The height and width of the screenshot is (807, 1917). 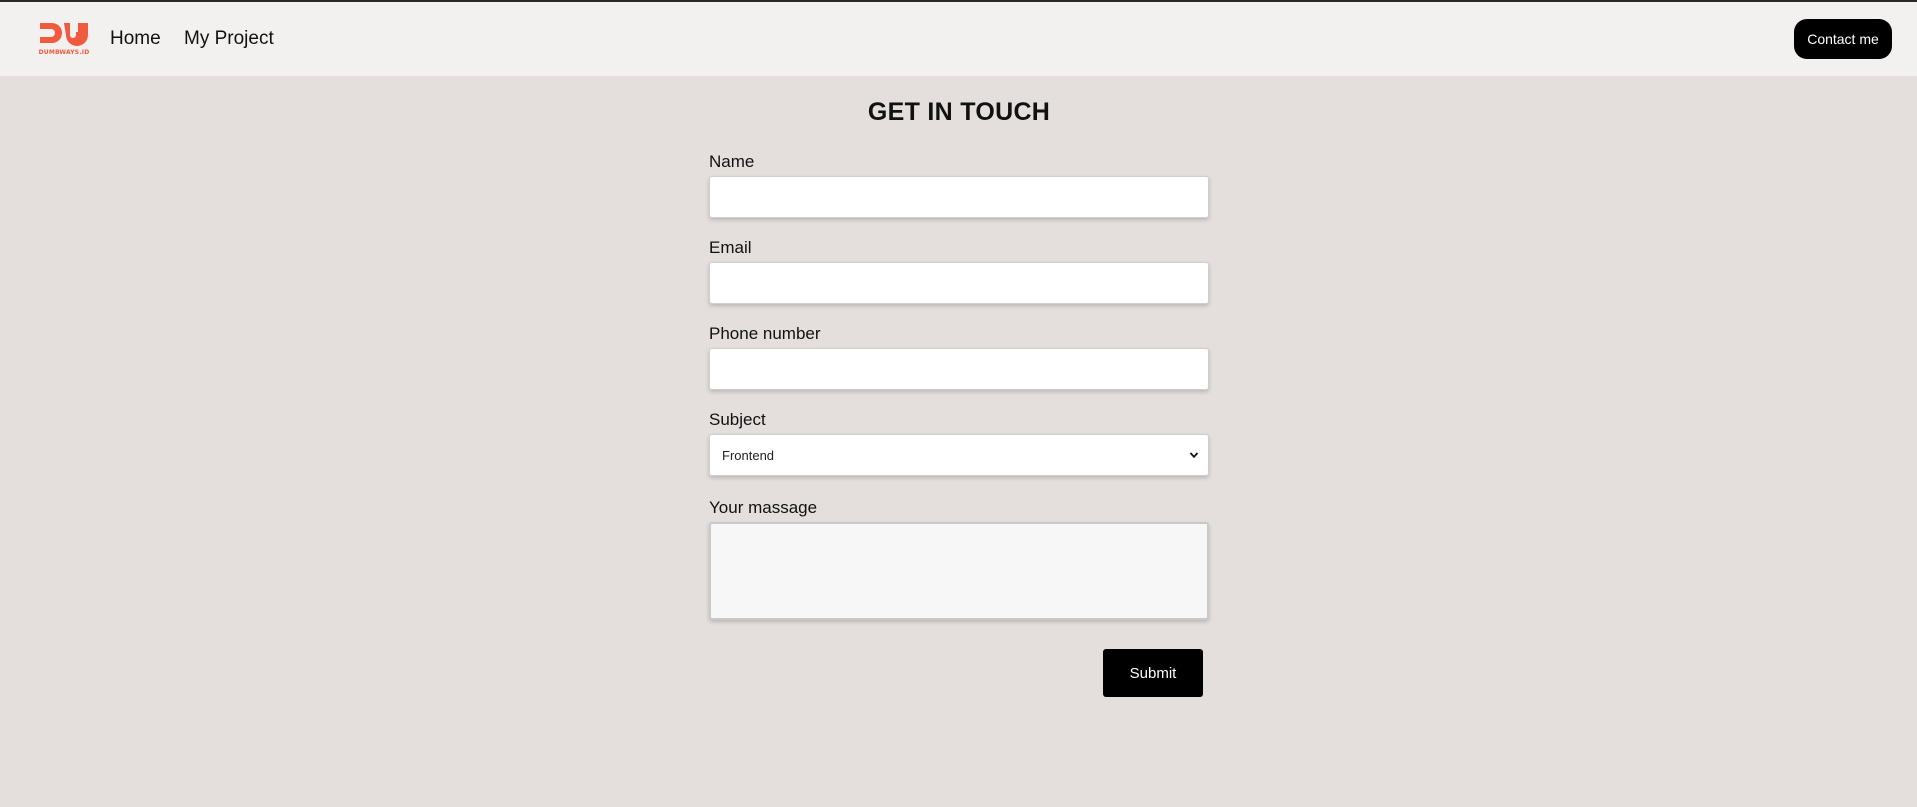 What do you see at coordinates (64, 34) in the screenshot?
I see `dw-logo-mark-icon` at bounding box center [64, 34].